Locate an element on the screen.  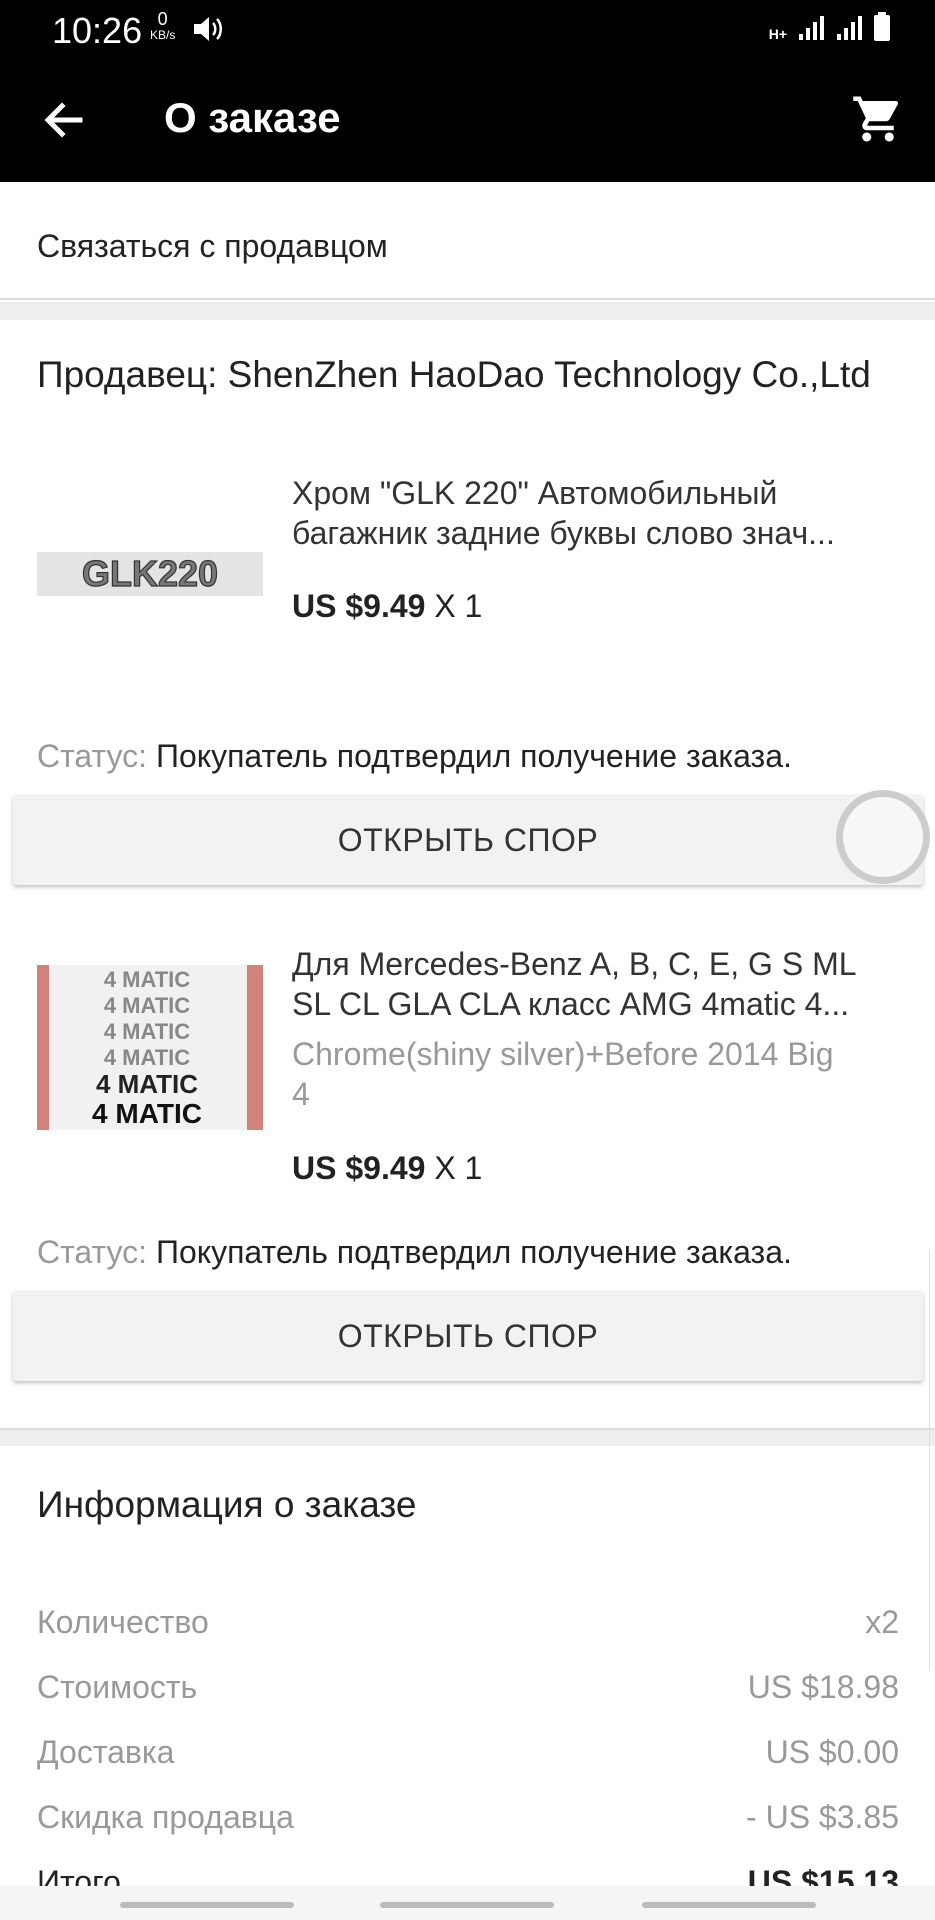
order-info-row: Количество x2 is located at coordinates (468, 1622).